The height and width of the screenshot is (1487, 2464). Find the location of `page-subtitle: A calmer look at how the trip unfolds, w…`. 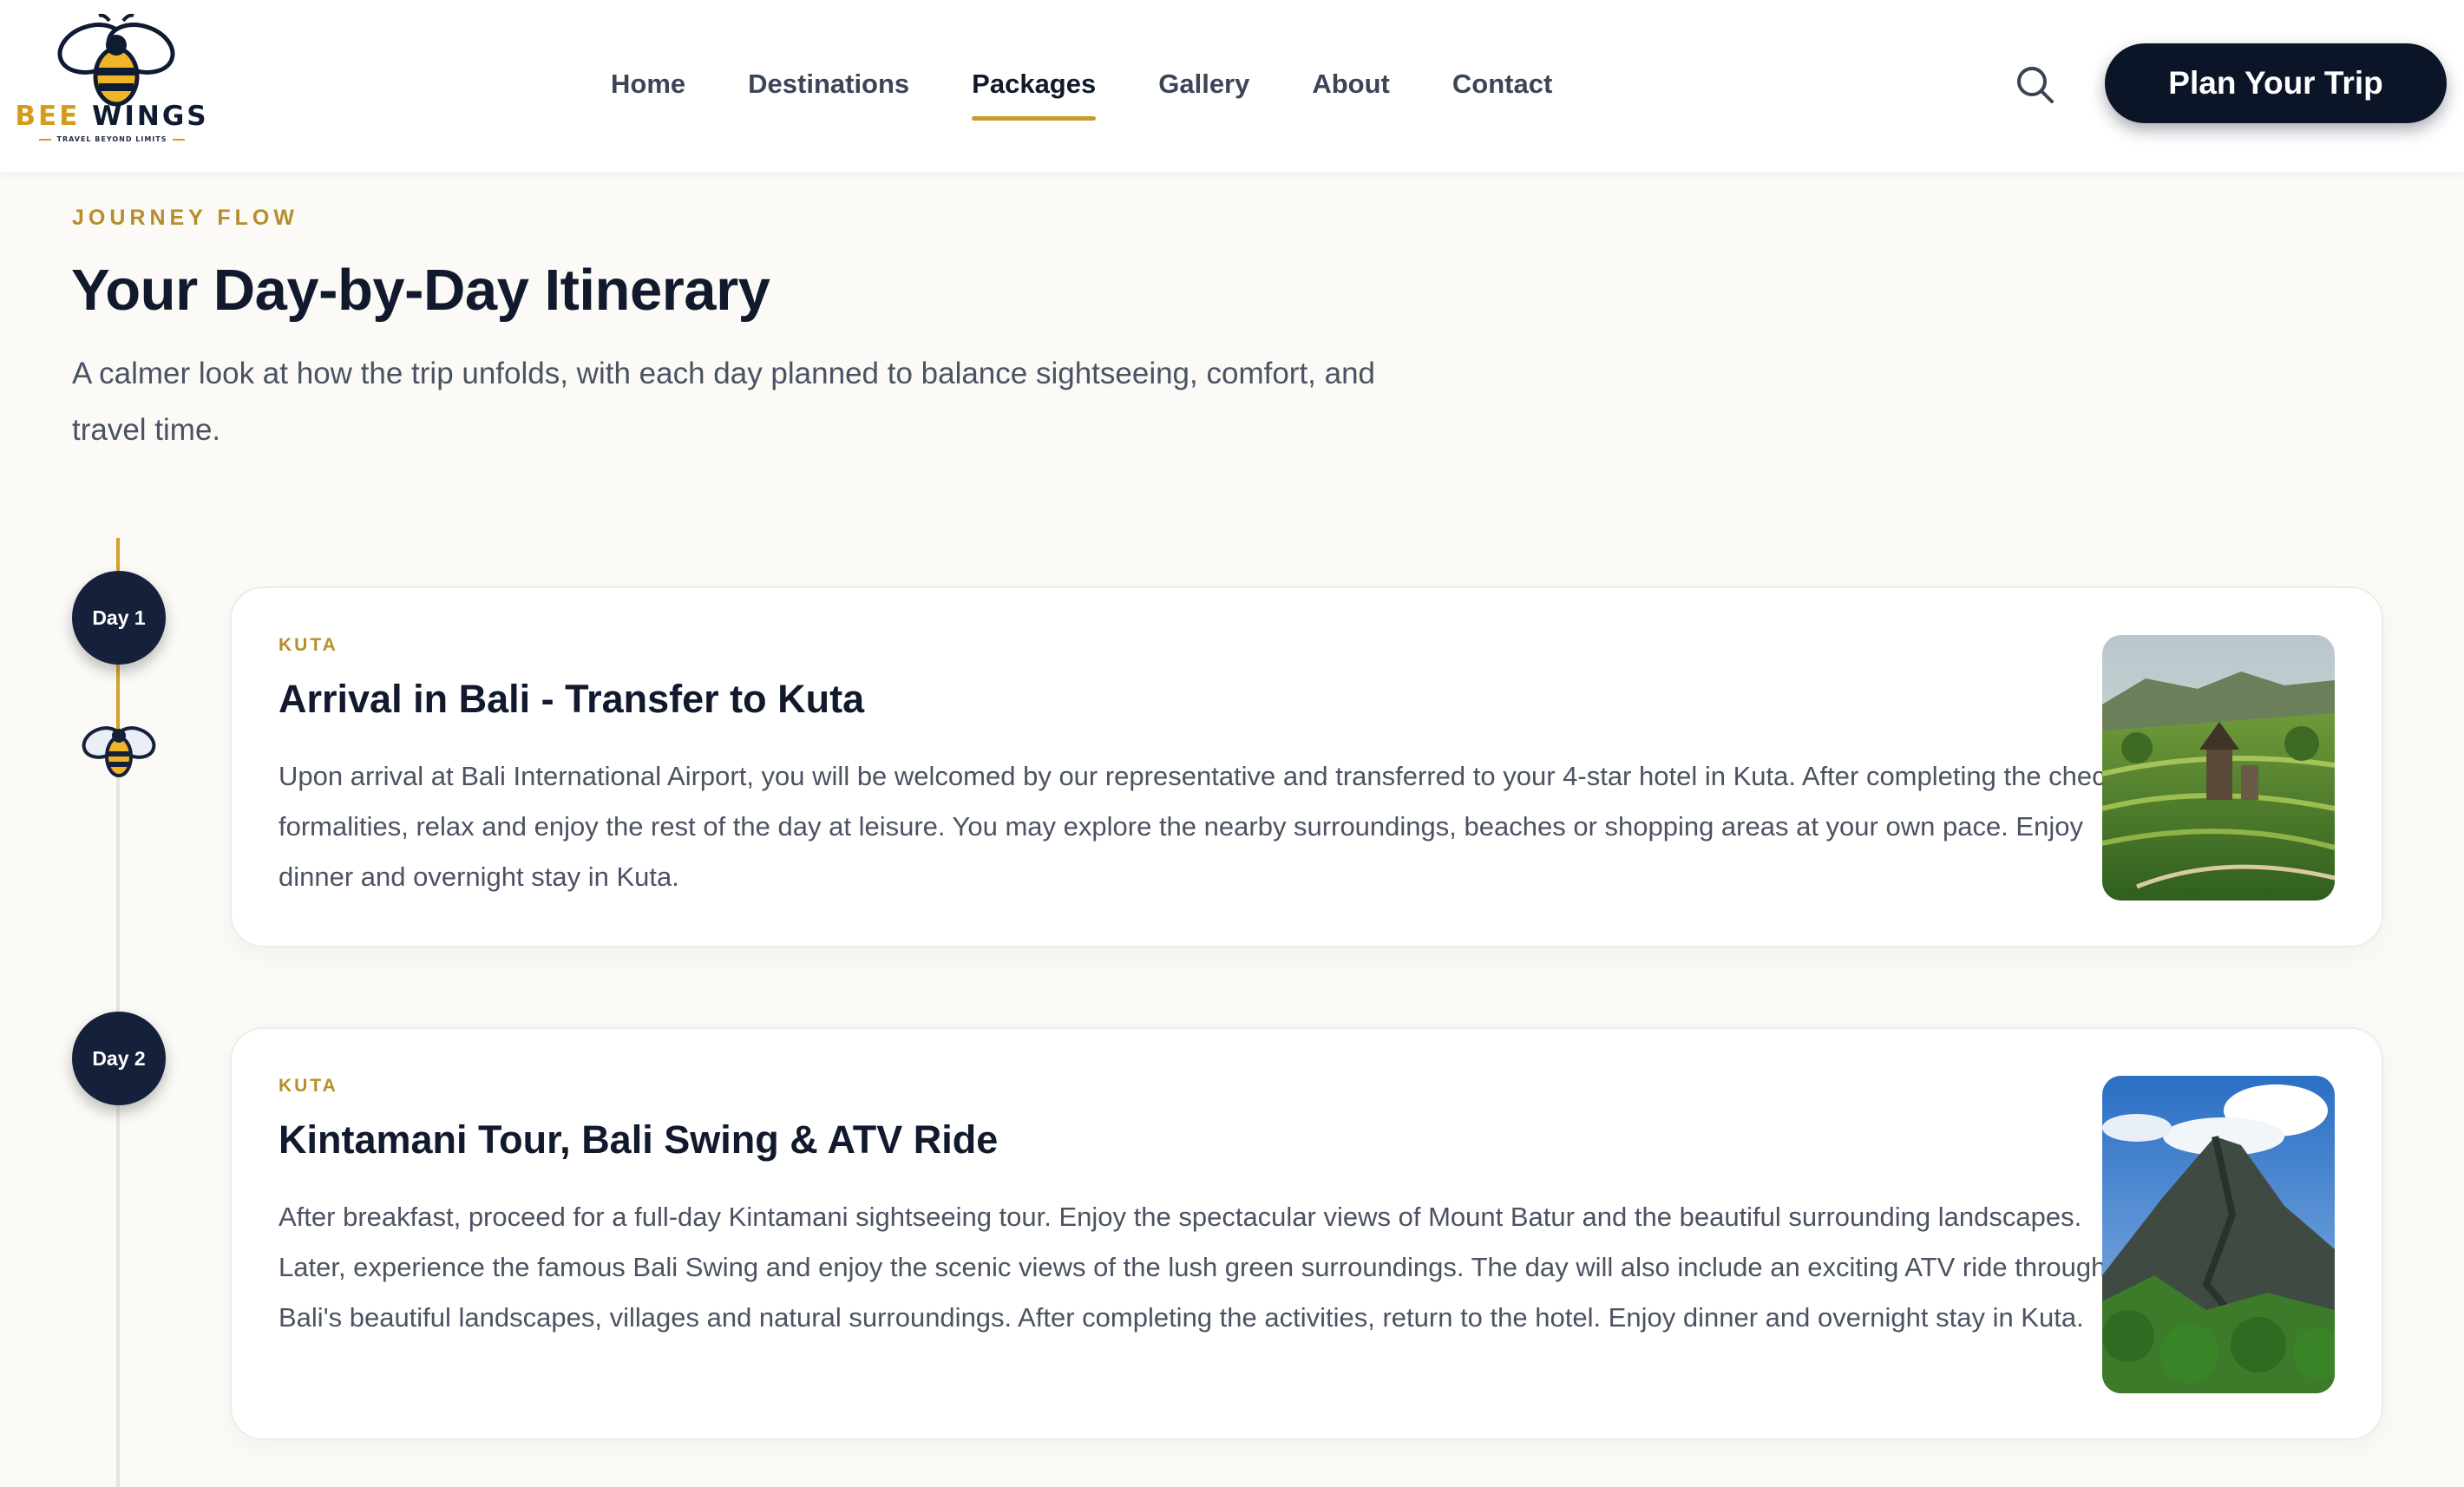

page-subtitle: A calmer look at how the trip unfolds, w… is located at coordinates (724, 402).